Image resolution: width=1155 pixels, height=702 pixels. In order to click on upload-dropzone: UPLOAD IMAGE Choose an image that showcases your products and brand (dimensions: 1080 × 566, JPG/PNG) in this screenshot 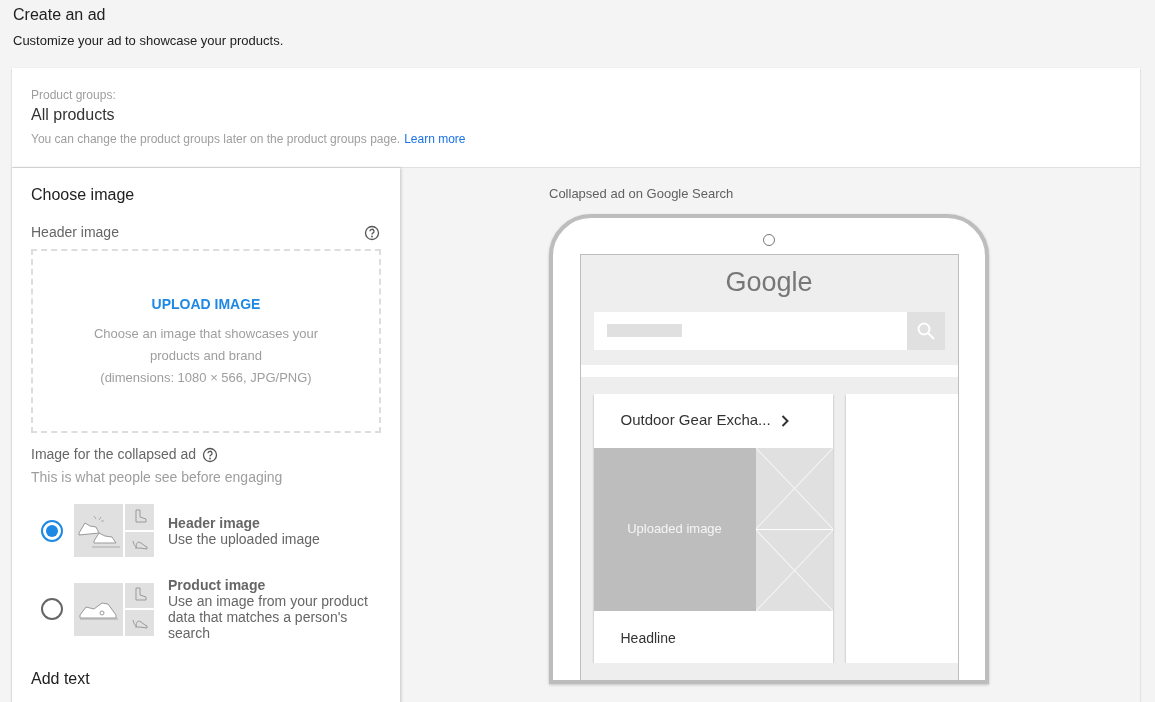, I will do `click(206, 341)`.